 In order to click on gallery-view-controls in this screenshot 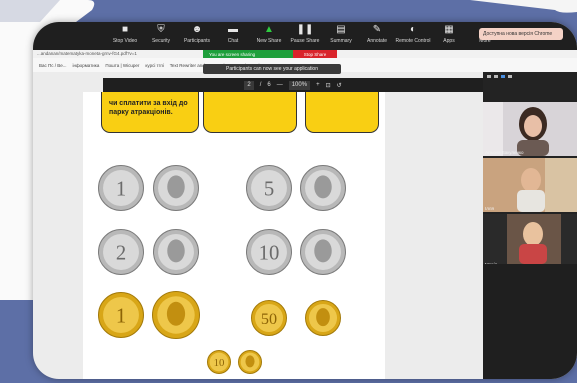, I will do `click(530, 76)`.